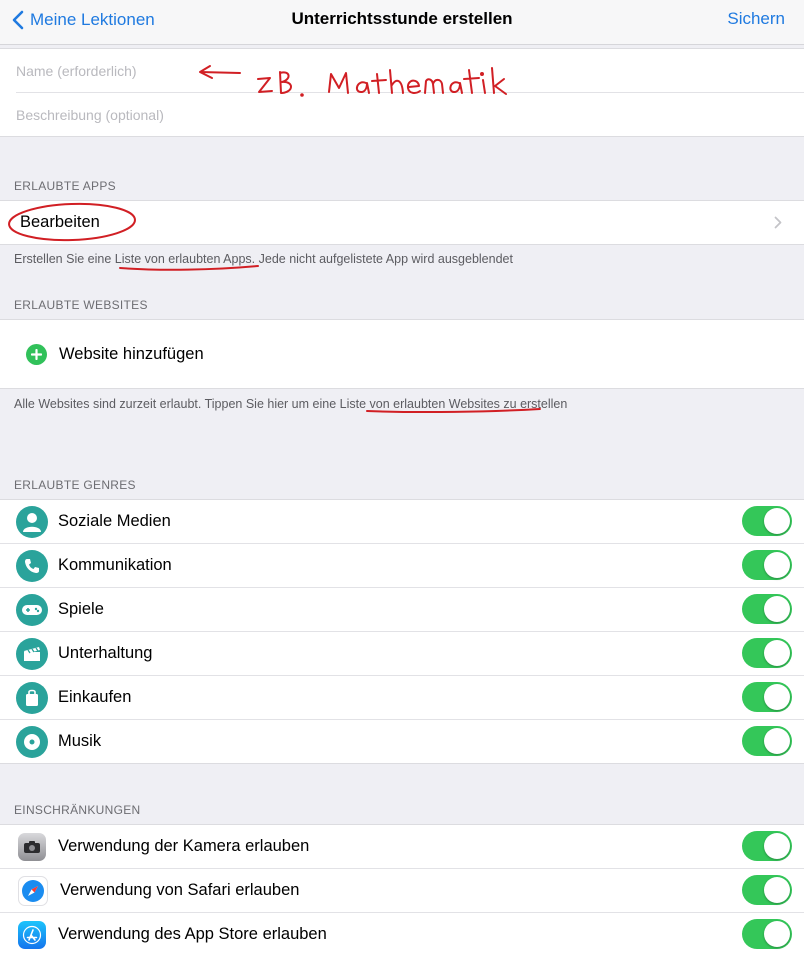 Image resolution: width=804 pixels, height=965 pixels. Describe the element at coordinates (90, 114) in the screenshot. I see `description-field-placeholder: Beschreibung (optional)` at that location.